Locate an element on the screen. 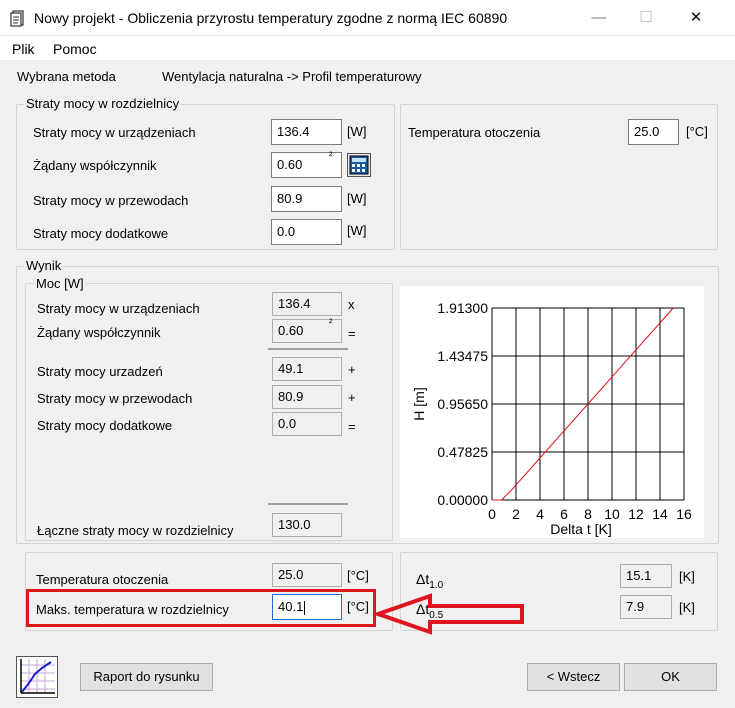 The height and width of the screenshot is (708, 735). temps-ambient-unit: [°C] is located at coordinates (358, 575).